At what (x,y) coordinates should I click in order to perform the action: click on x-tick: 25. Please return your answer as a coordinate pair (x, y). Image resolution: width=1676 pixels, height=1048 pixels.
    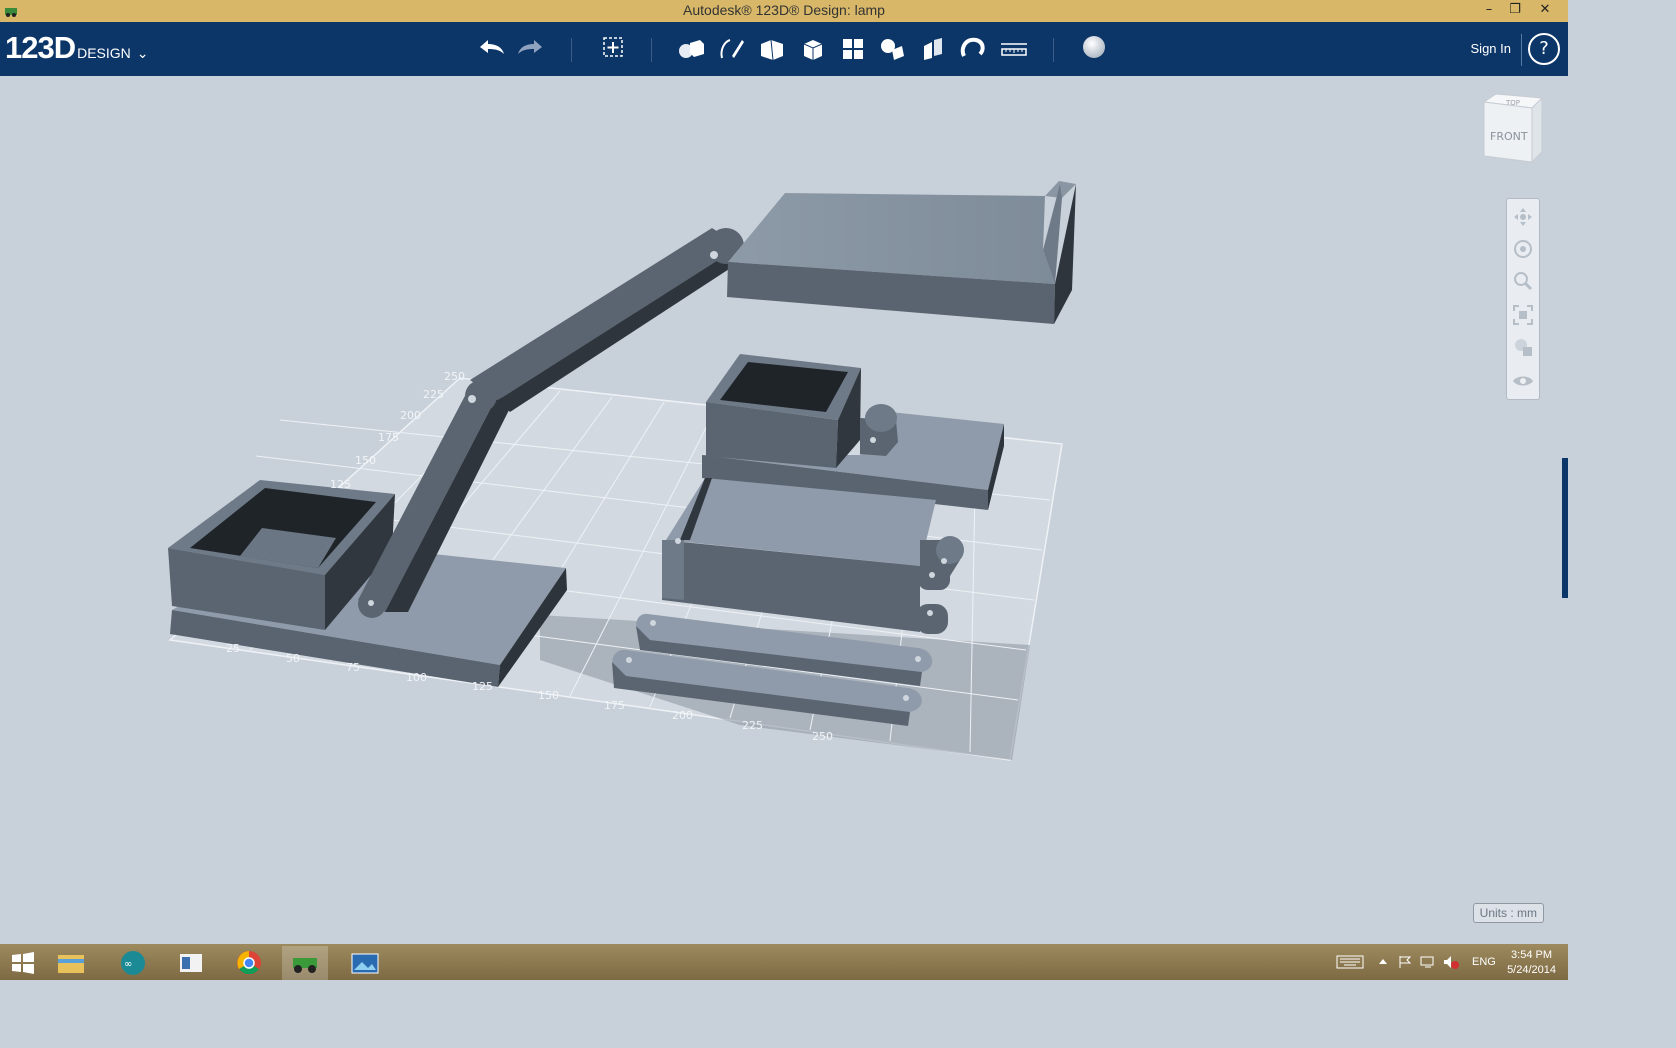
    Looking at the image, I should click on (233, 648).